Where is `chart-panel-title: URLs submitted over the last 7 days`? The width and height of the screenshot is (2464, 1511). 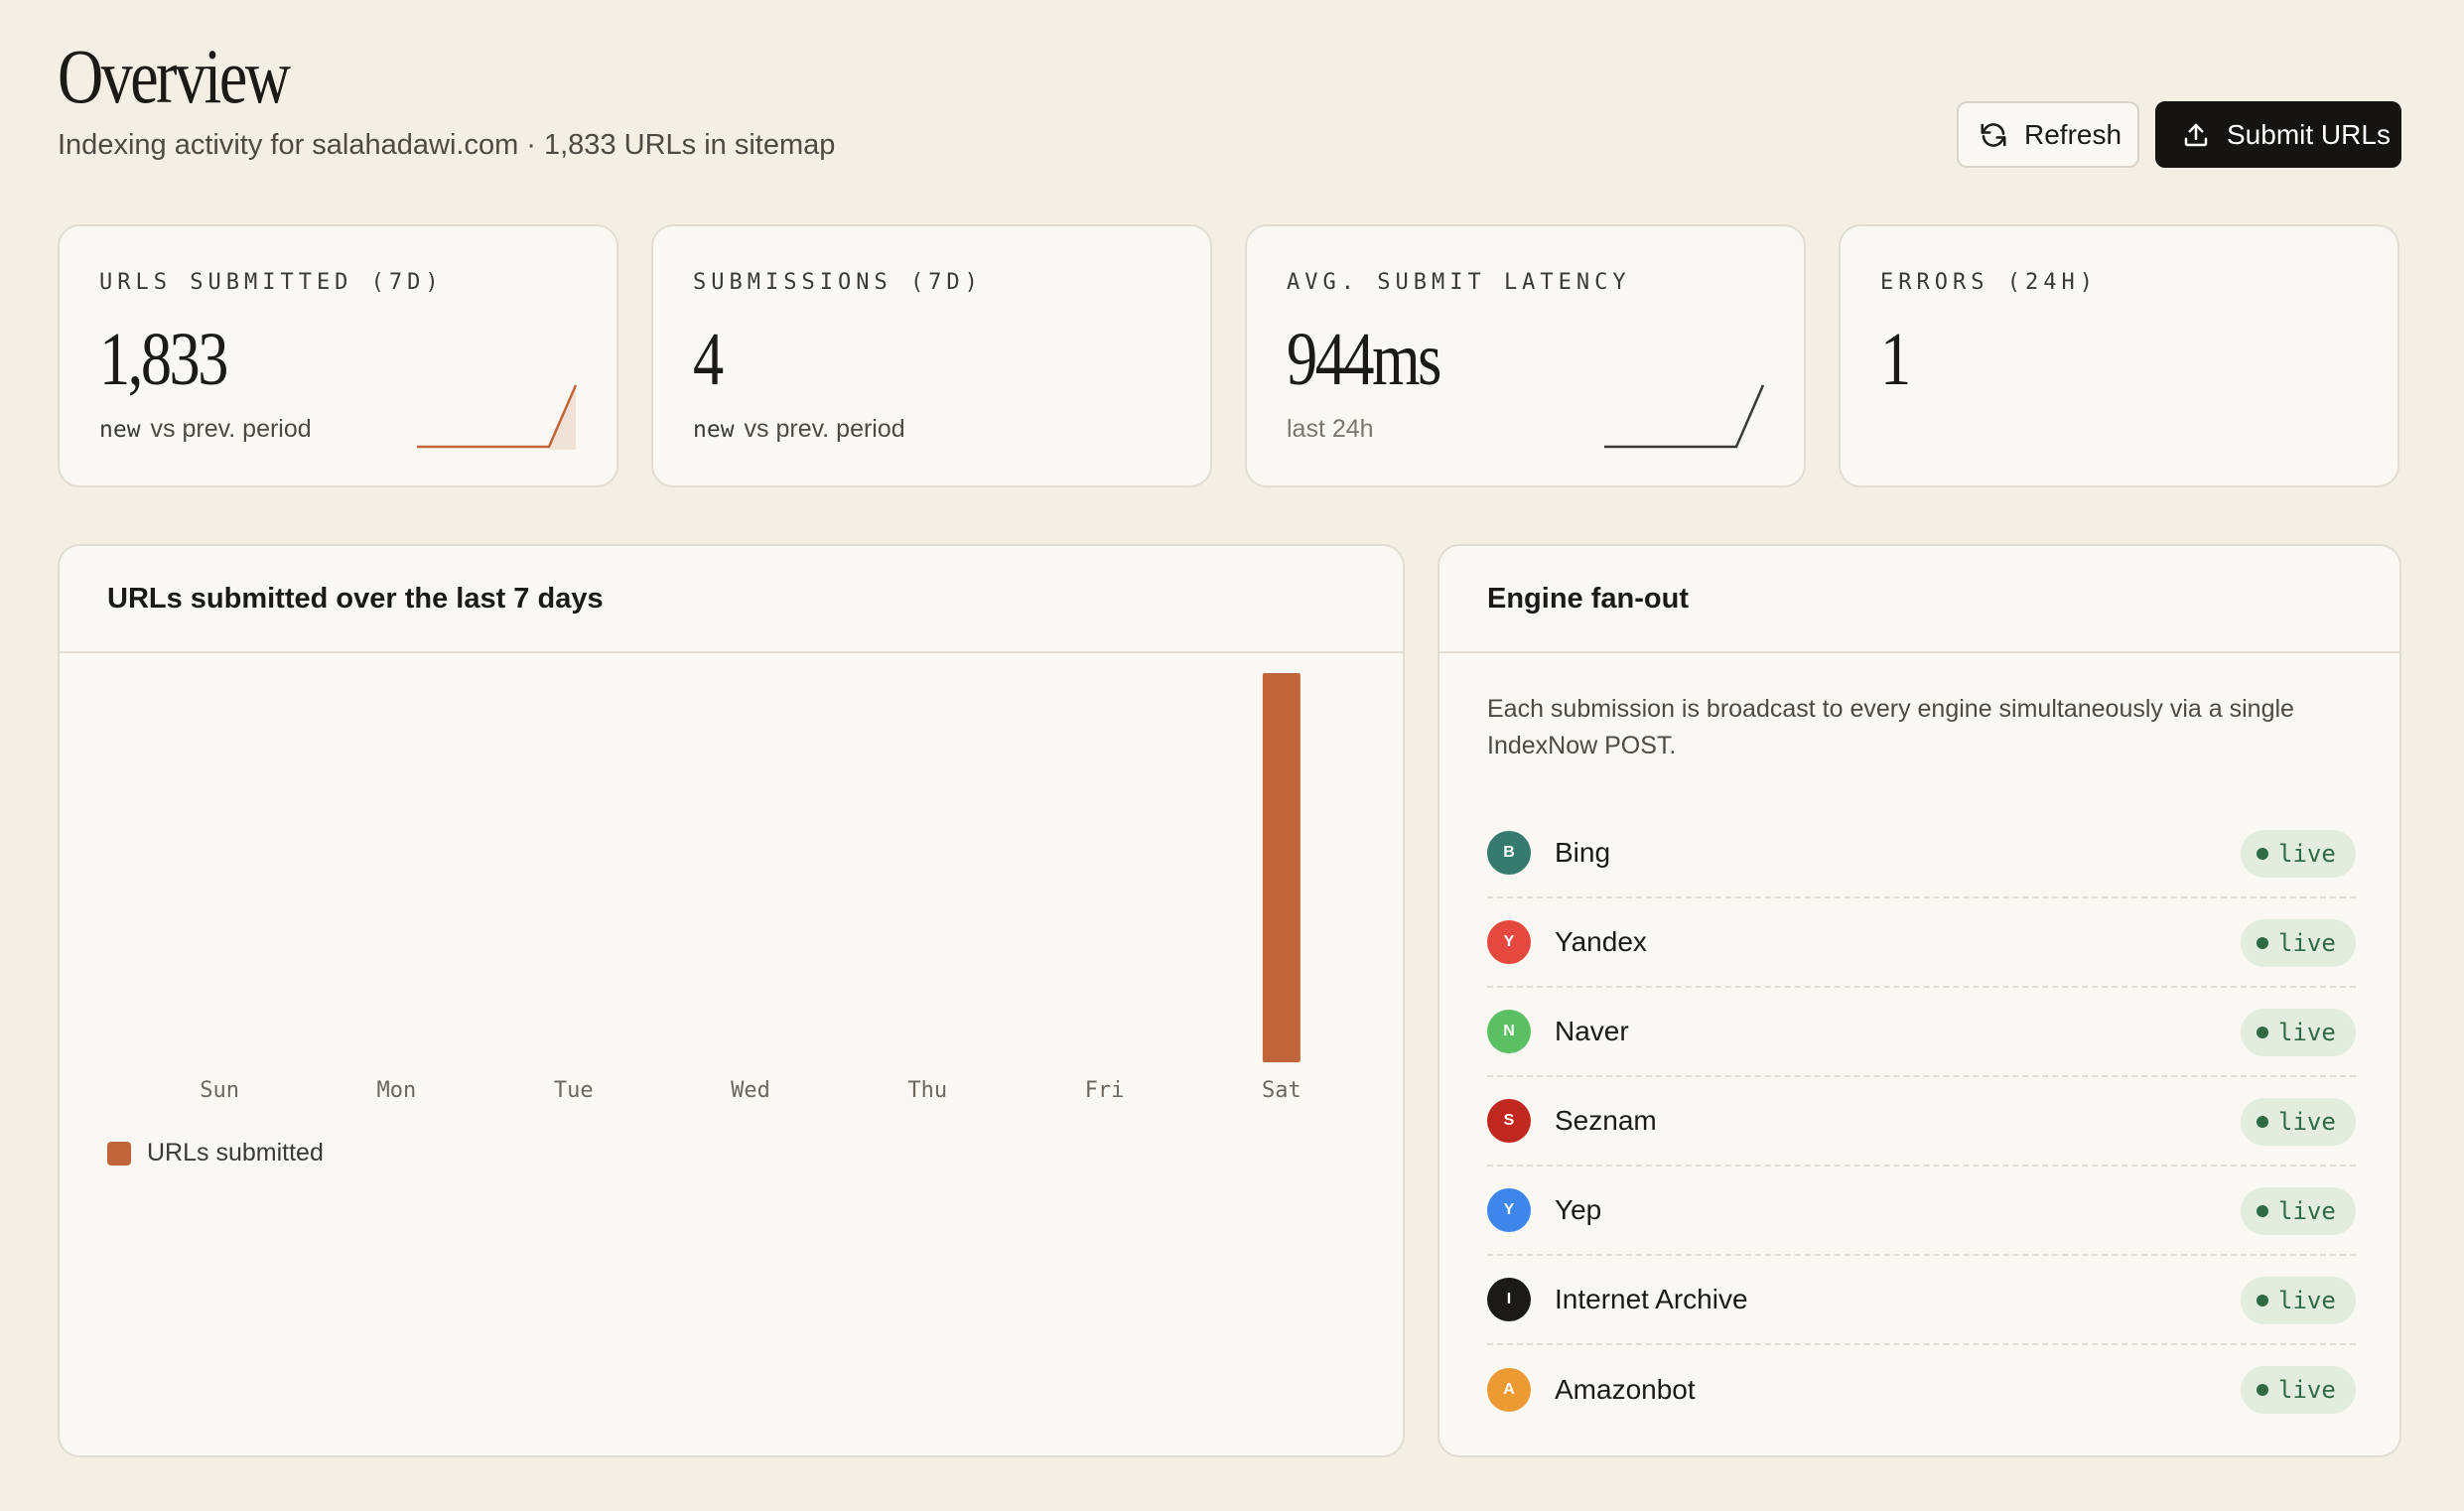 chart-panel-title: URLs submitted over the last 7 days is located at coordinates (731, 599).